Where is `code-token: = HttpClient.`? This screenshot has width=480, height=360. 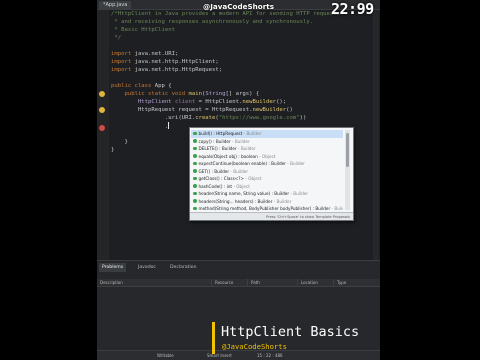
code-token: = HttpClient. is located at coordinates (219, 102).